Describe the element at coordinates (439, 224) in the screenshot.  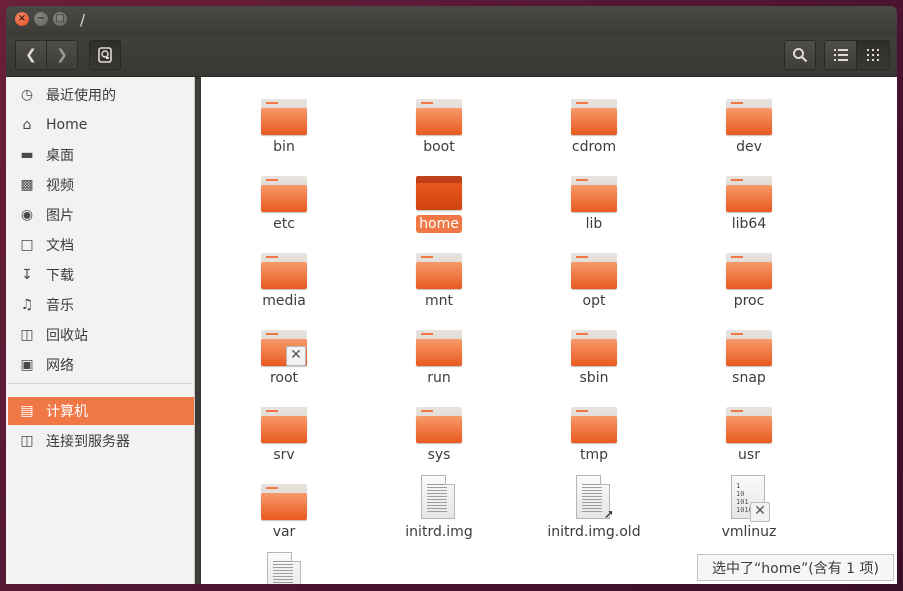
I see `file-name: home` at that location.